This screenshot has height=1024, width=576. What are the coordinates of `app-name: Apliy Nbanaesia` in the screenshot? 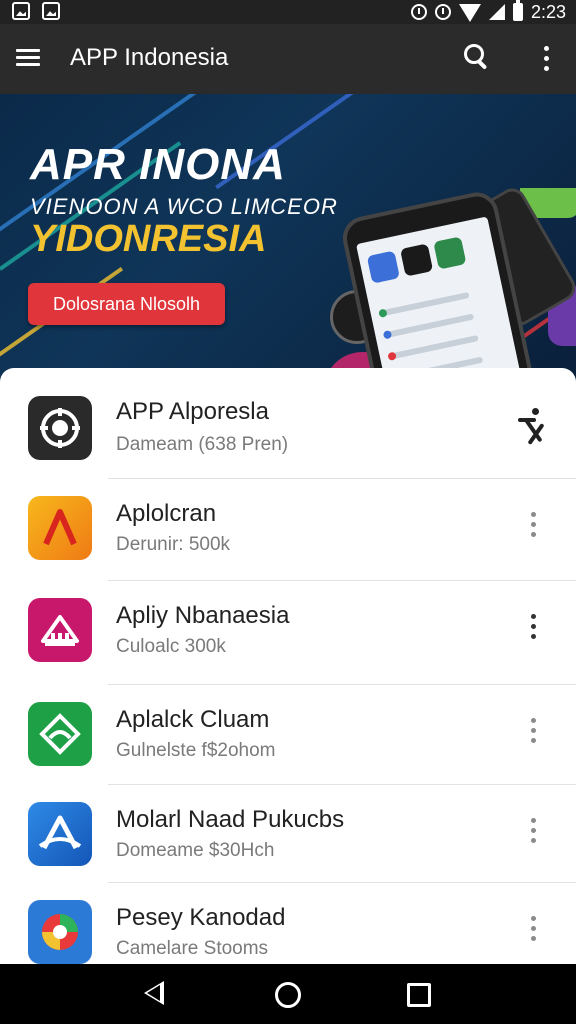 It's located at (203, 615).